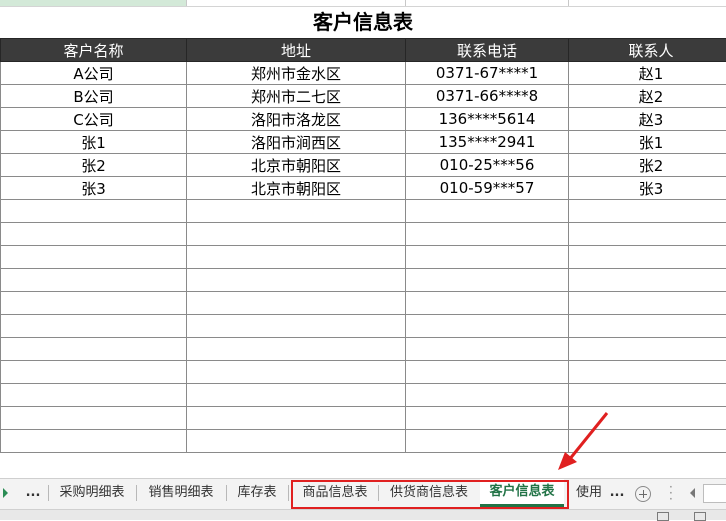 The image size is (726, 521). What do you see at coordinates (647, 73) in the screenshot?
I see `cell-contact: 赵1` at bounding box center [647, 73].